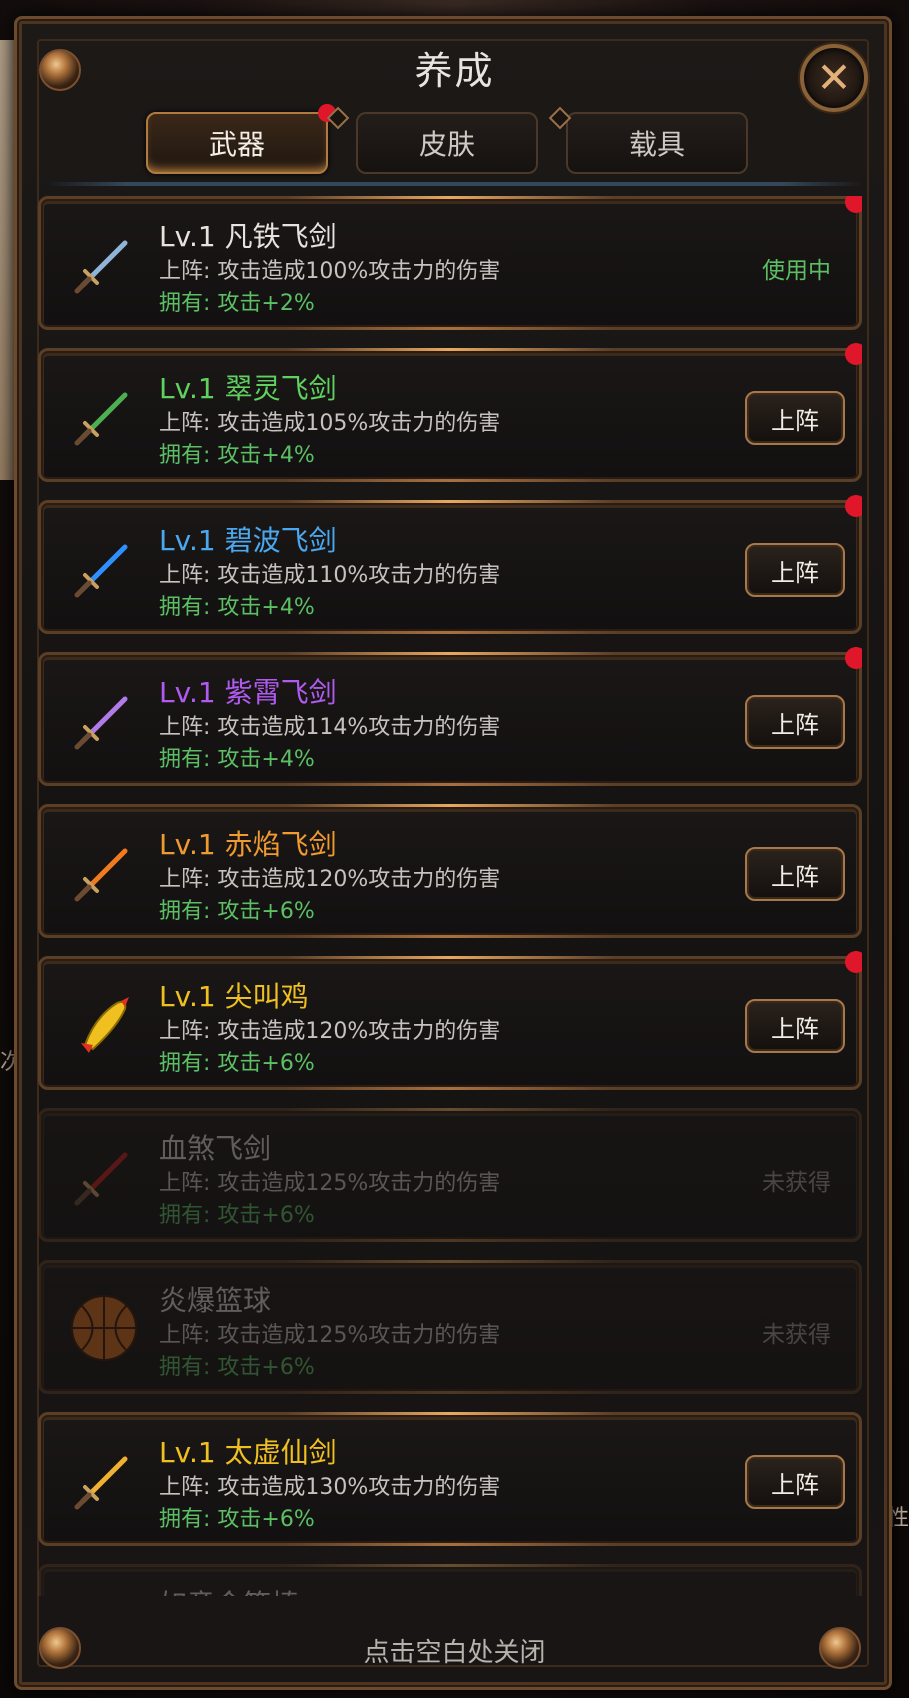  I want to click on tab-label: 武器, so click(236, 144).